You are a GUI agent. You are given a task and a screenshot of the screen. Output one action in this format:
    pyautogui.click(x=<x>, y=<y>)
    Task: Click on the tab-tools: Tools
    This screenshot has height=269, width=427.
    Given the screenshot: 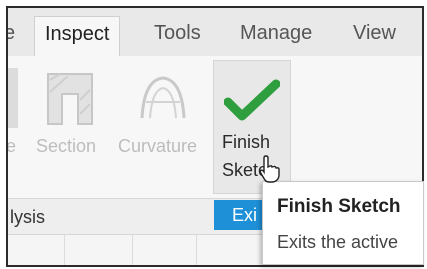 What is the action you would take?
    pyautogui.click(x=177, y=33)
    